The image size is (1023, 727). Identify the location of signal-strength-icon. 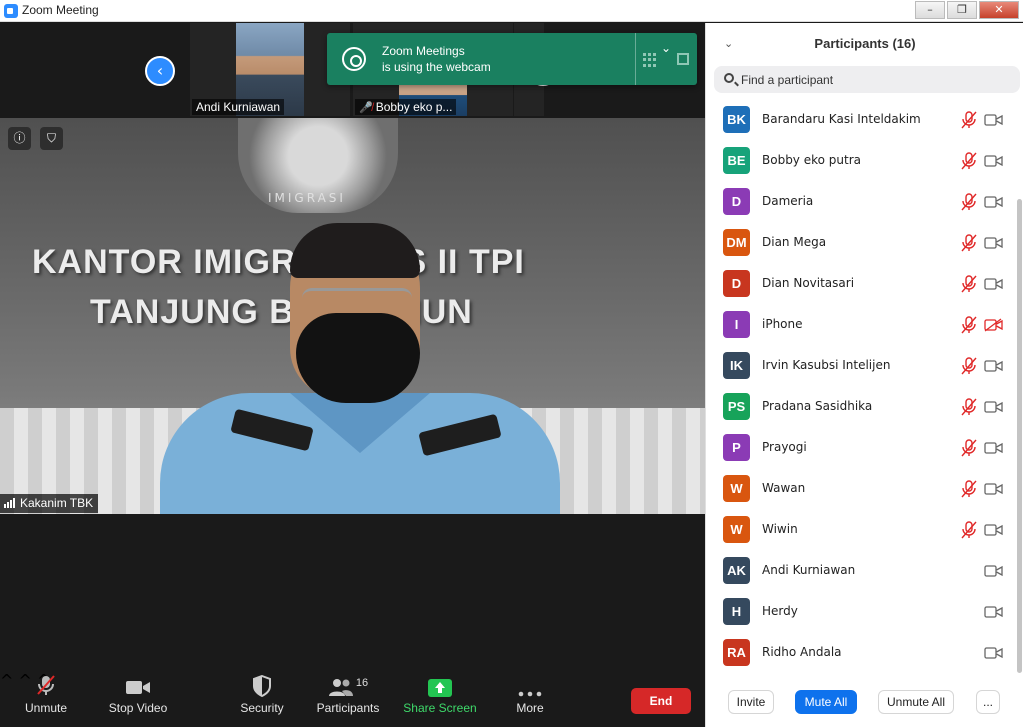
(10, 504).